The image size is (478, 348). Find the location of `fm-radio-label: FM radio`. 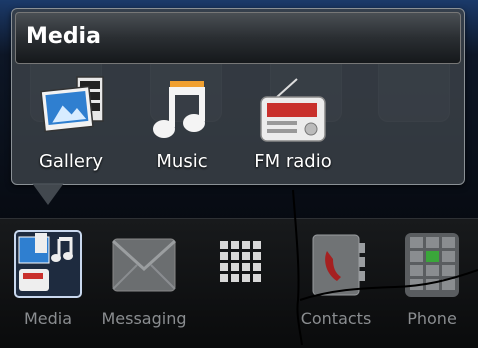

fm-radio-label: FM radio is located at coordinates (293, 161).